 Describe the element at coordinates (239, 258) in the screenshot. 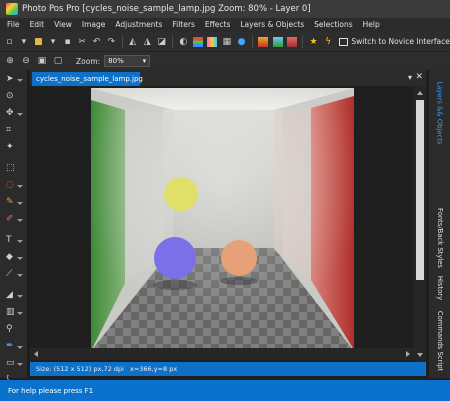

I see `sphere-orange` at that location.